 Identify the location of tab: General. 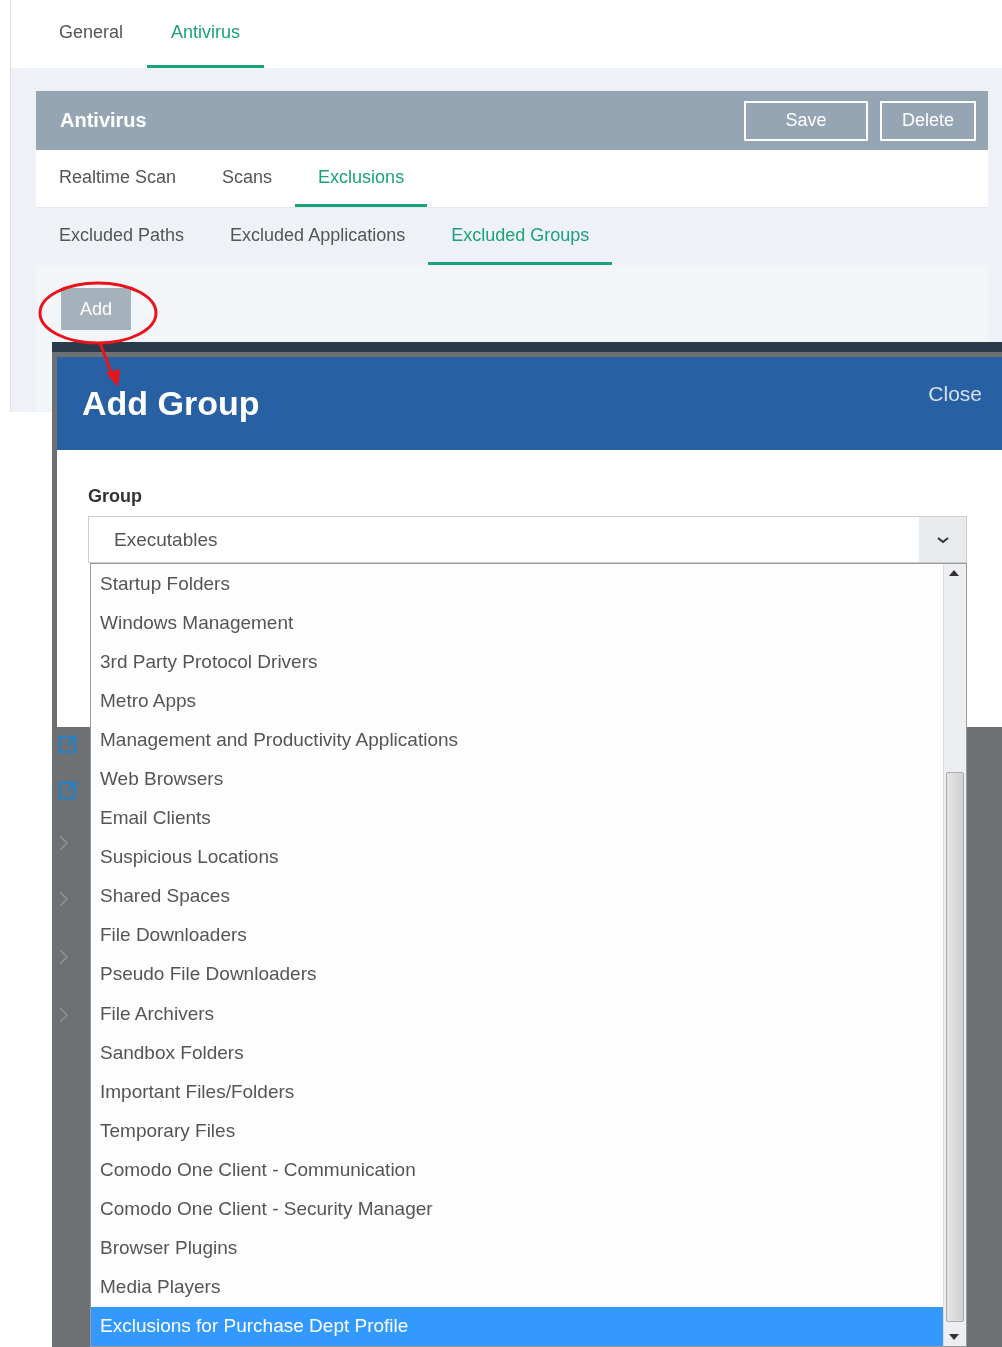
(91, 34).